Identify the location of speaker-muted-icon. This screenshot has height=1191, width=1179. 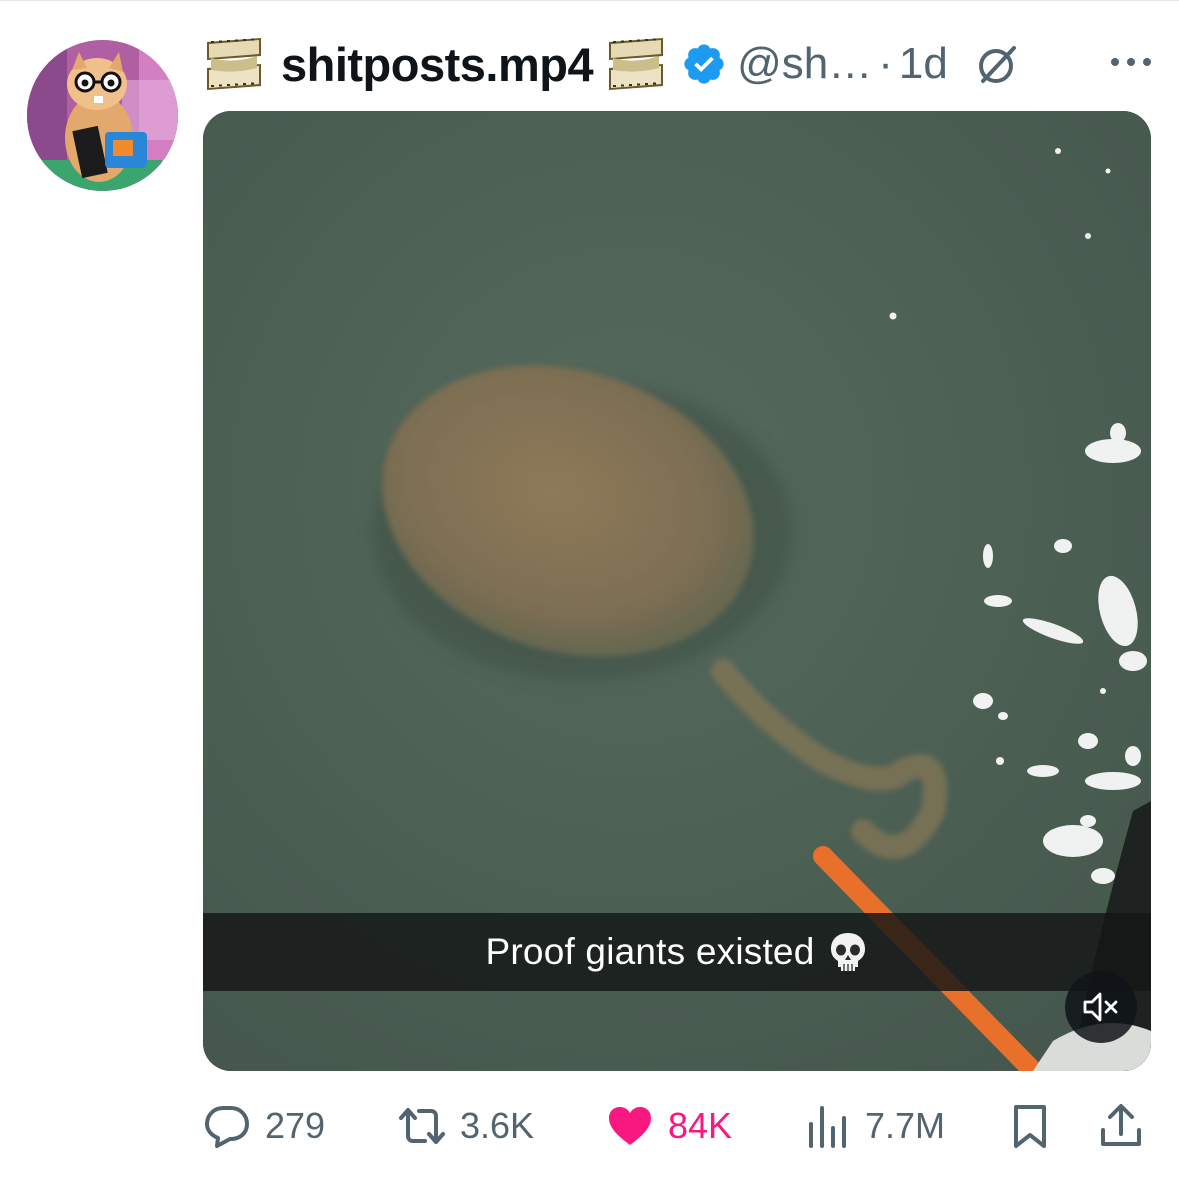
(1100, 1007).